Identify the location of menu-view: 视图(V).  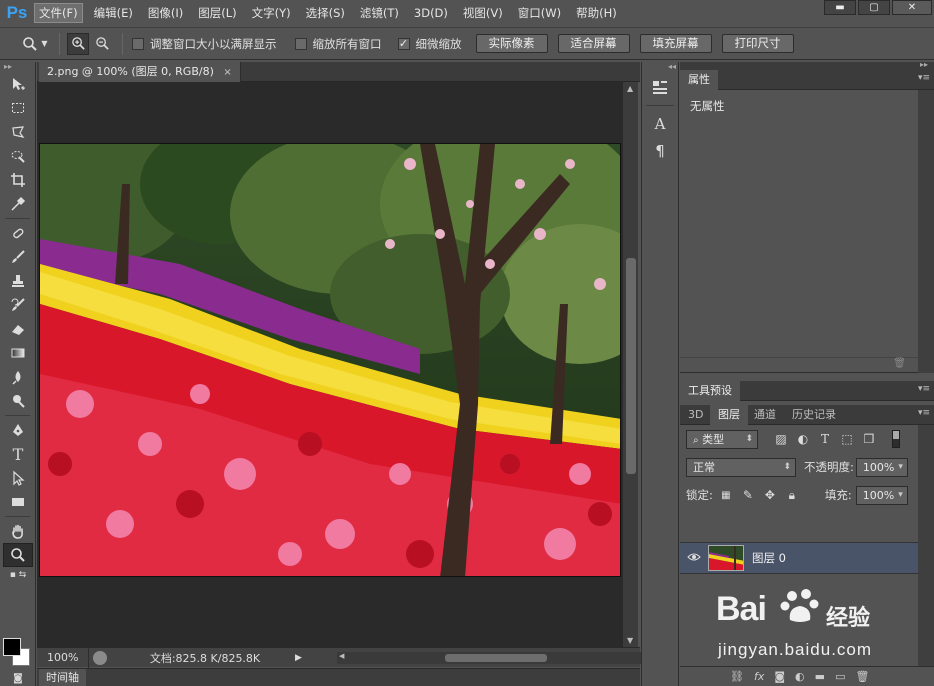
(483, 13).